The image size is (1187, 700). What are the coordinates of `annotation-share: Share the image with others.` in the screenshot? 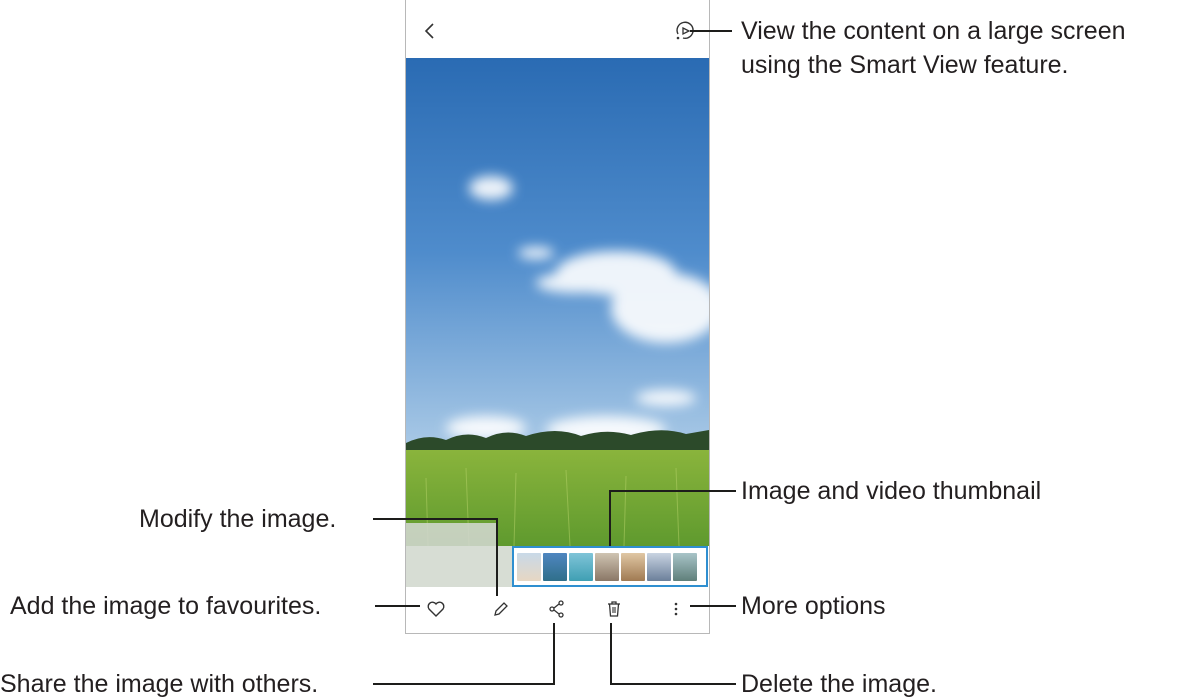 It's located at (159, 684).